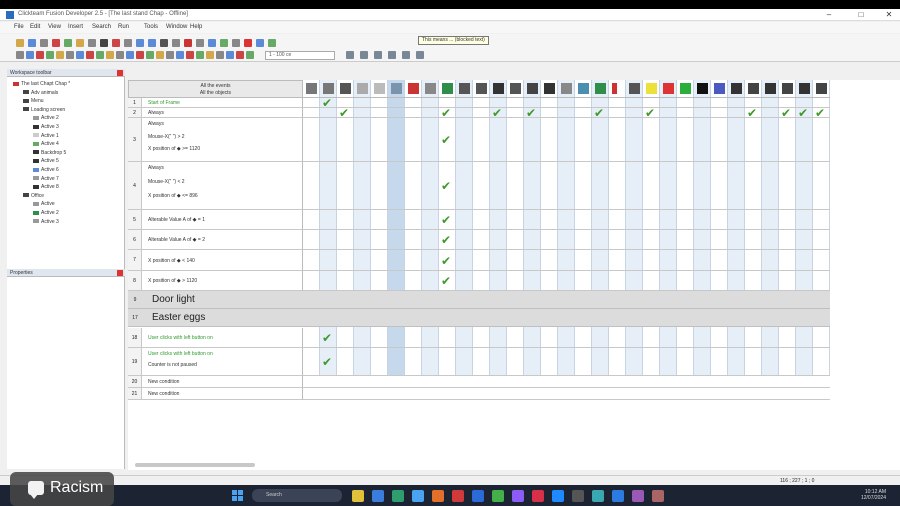 Image resolution: width=900 pixels, height=506 pixels. Describe the element at coordinates (49, 153) in the screenshot. I see `tree-item: Backdrop 5` at that location.